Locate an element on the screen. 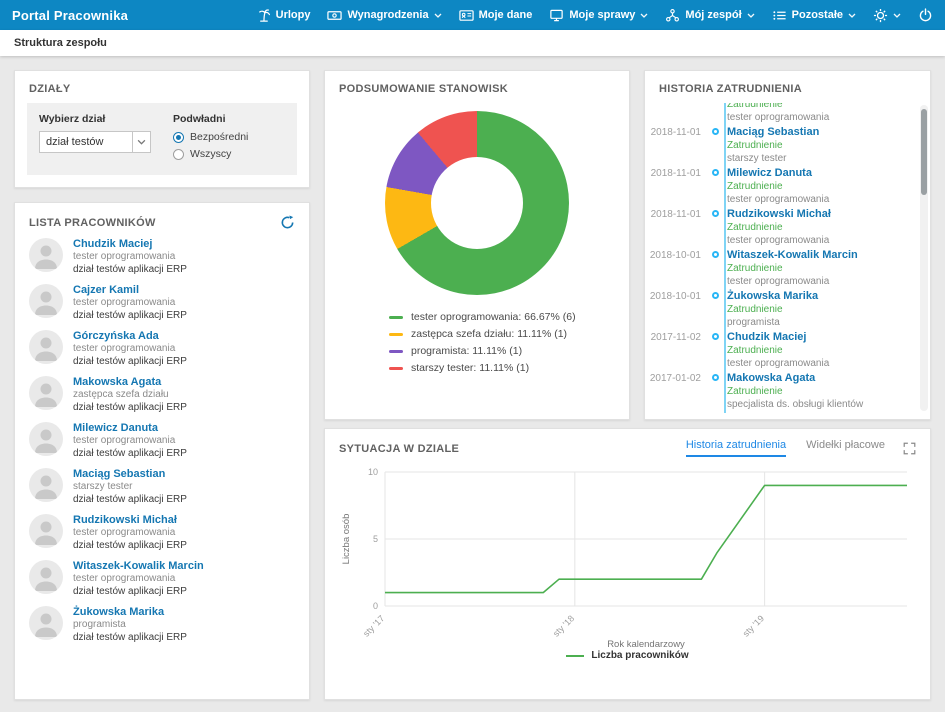 The width and height of the screenshot is (945, 712). employee-name-link: Rudzikowski Michał is located at coordinates (130, 520).